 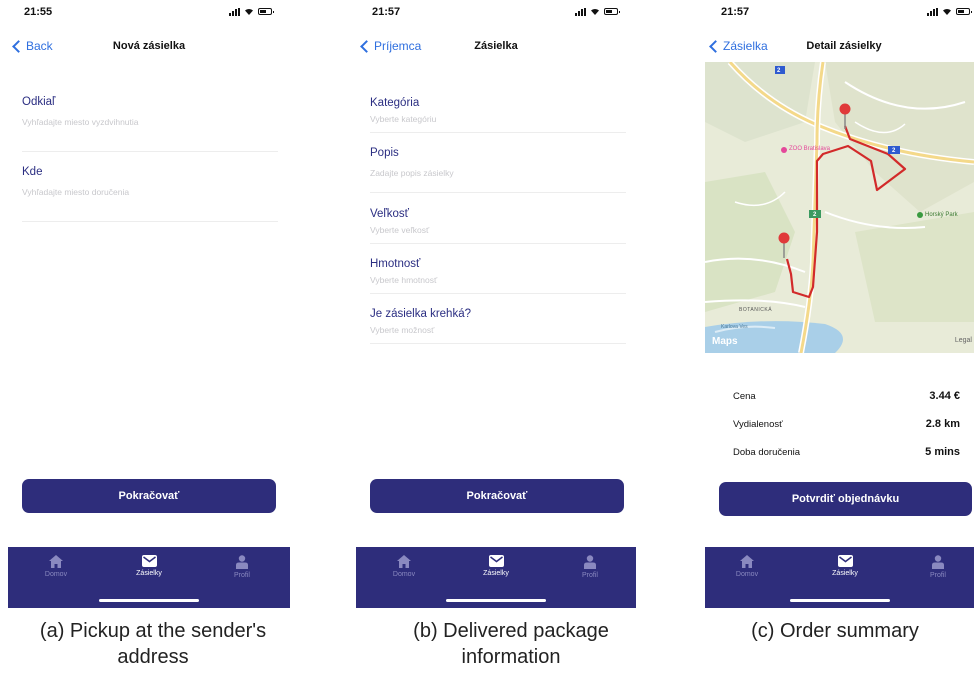 I want to click on delivery-input: Vyhľadajte miesto doručenia, so click(x=150, y=192).